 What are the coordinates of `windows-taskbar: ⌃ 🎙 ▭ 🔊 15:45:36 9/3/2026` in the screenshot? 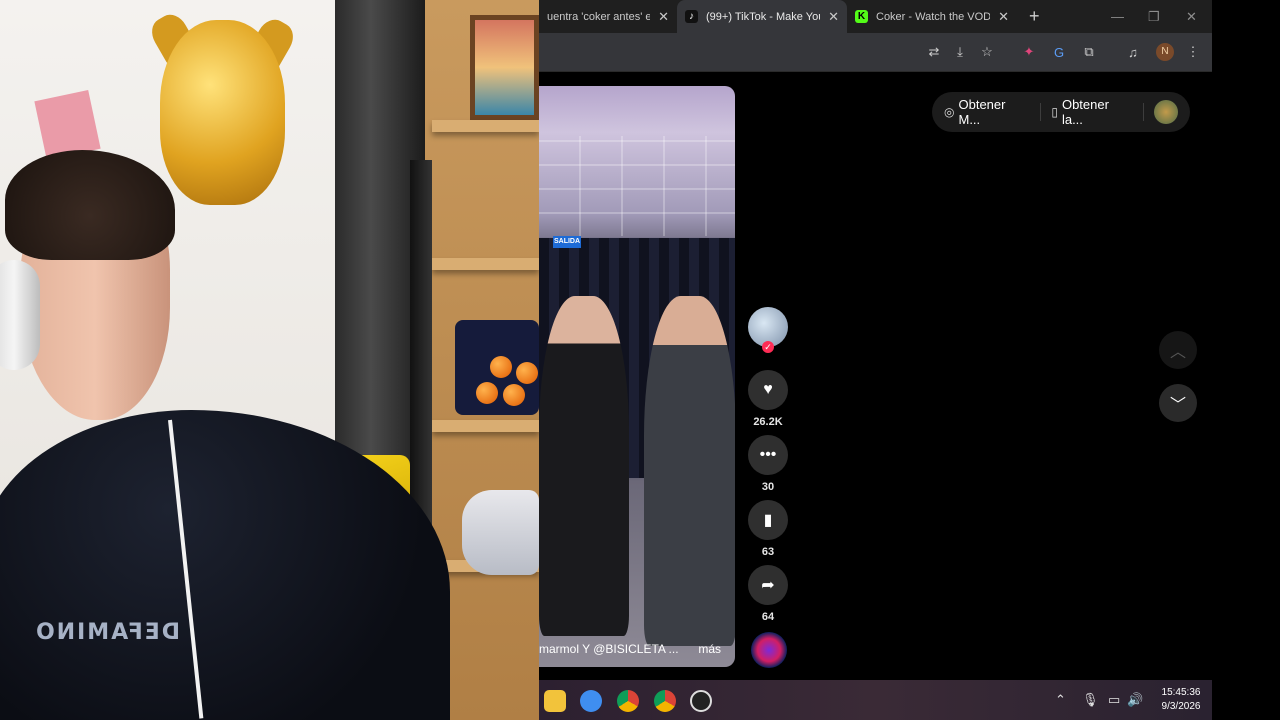 It's located at (875, 700).